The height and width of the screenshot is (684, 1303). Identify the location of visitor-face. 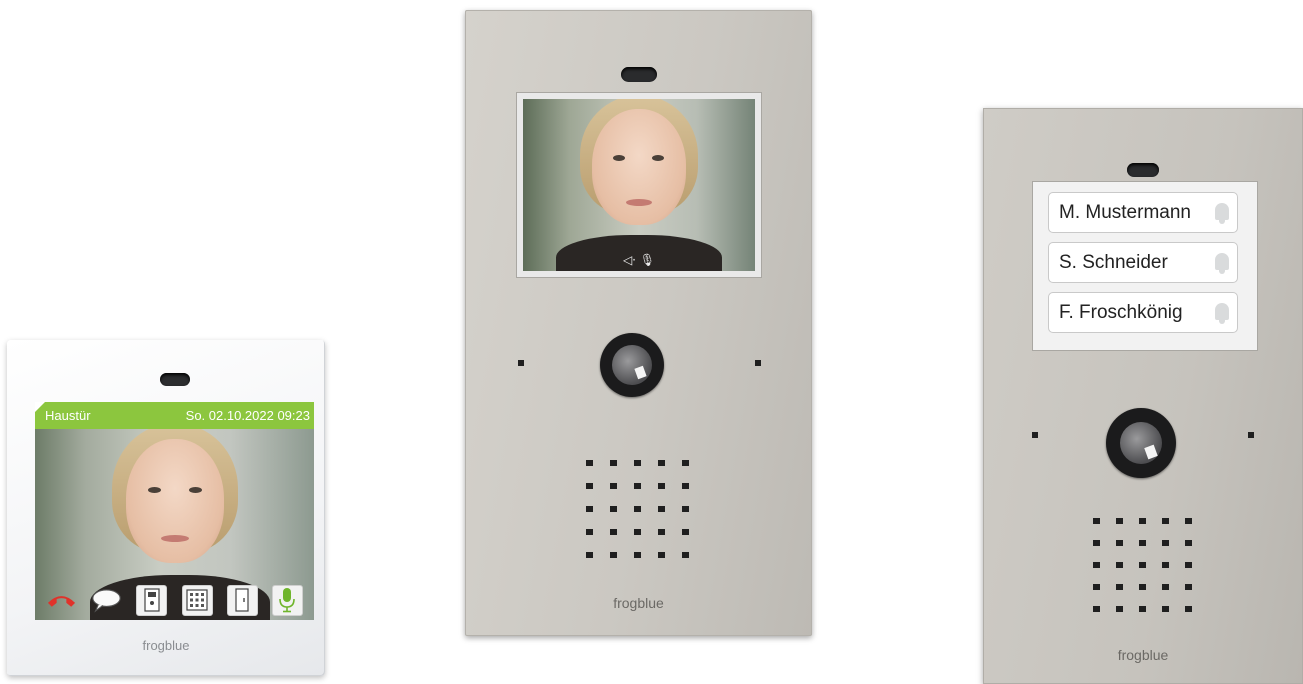
(639, 185).